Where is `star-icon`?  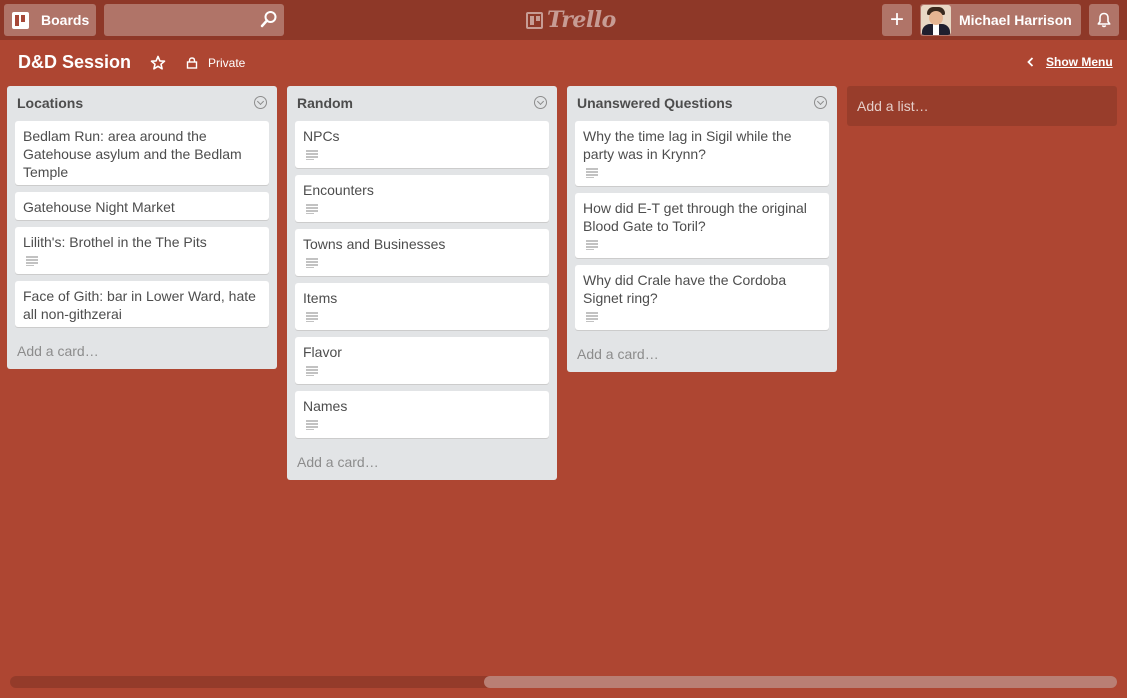
star-icon is located at coordinates (158, 63).